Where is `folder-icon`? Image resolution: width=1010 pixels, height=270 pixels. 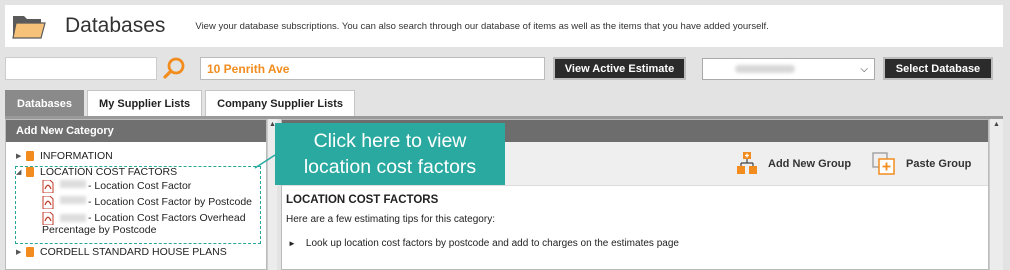
folder-icon is located at coordinates (29, 27).